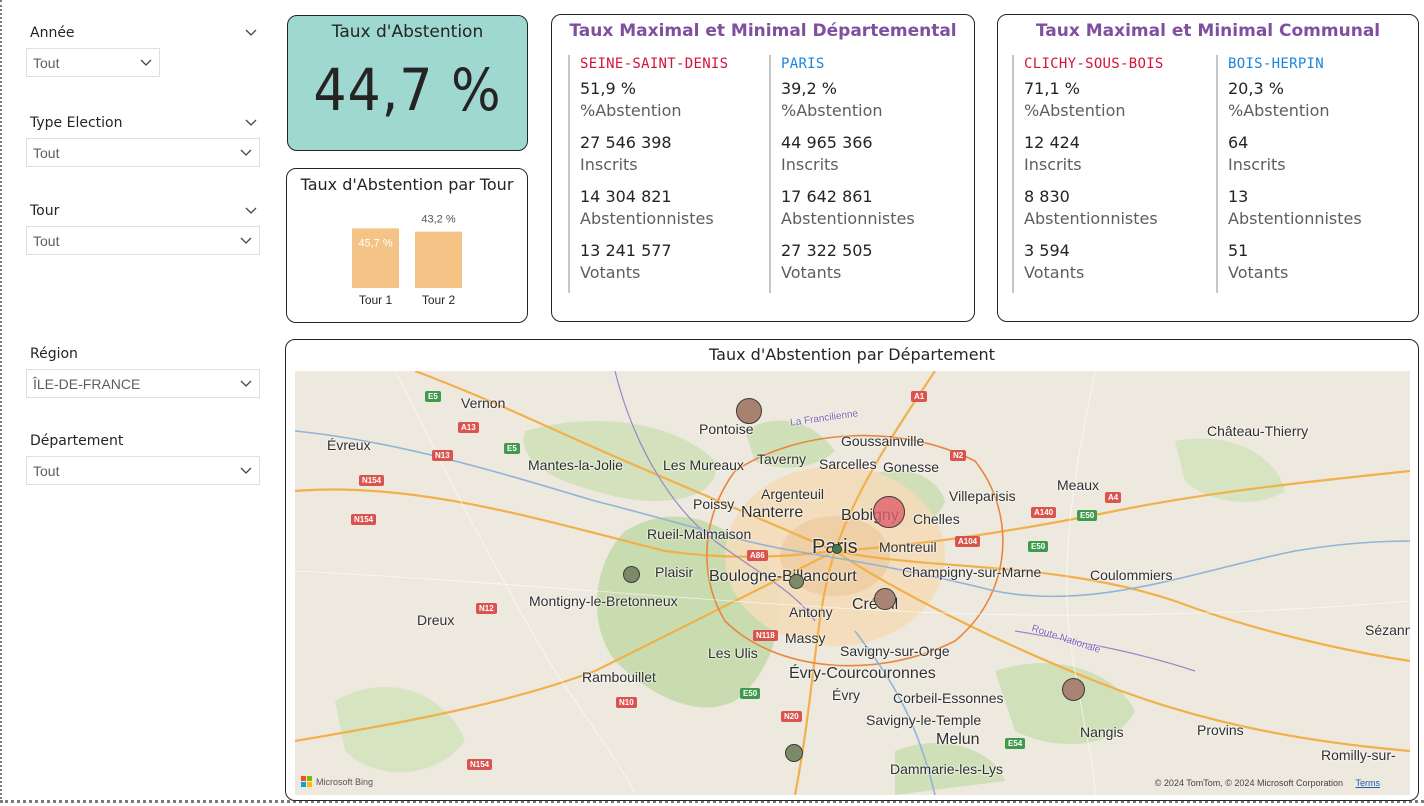 This screenshot has height=806, width=1424. Describe the element at coordinates (1052, 142) in the screenshot. I see `commune-max-inscrits: 12 424` at that location.